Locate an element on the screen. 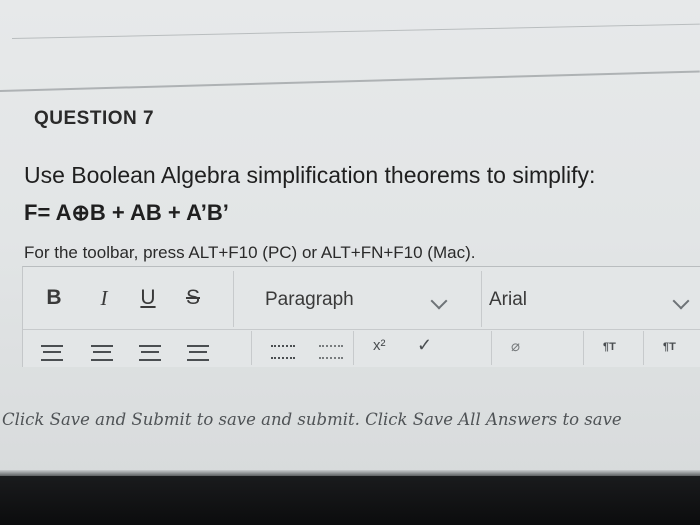 The height and width of the screenshot is (525, 700). clear-formatting-icon: ⌀ is located at coordinates (515, 346).